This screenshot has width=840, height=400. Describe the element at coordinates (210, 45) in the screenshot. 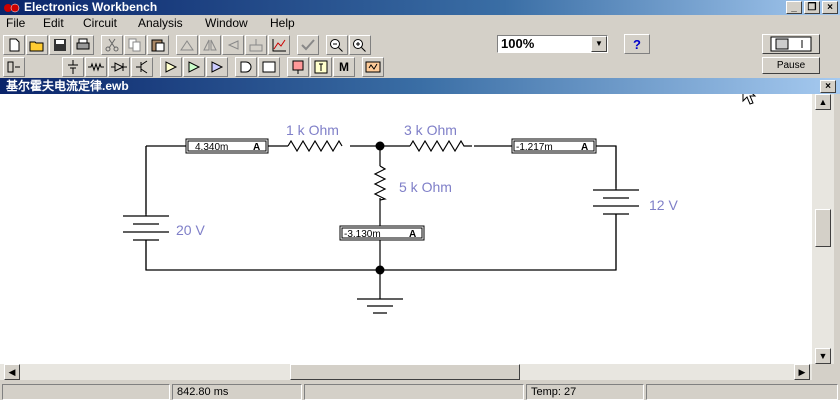

I see `flip-horizontal-button` at that location.